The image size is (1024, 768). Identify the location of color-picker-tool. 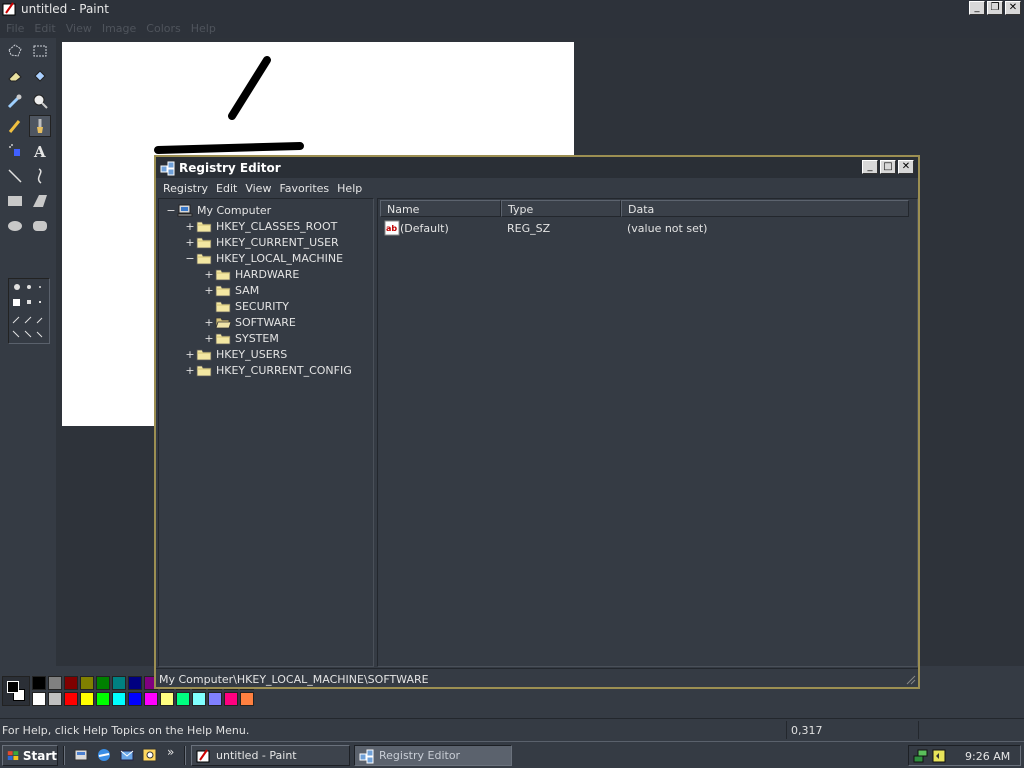
(15, 101).